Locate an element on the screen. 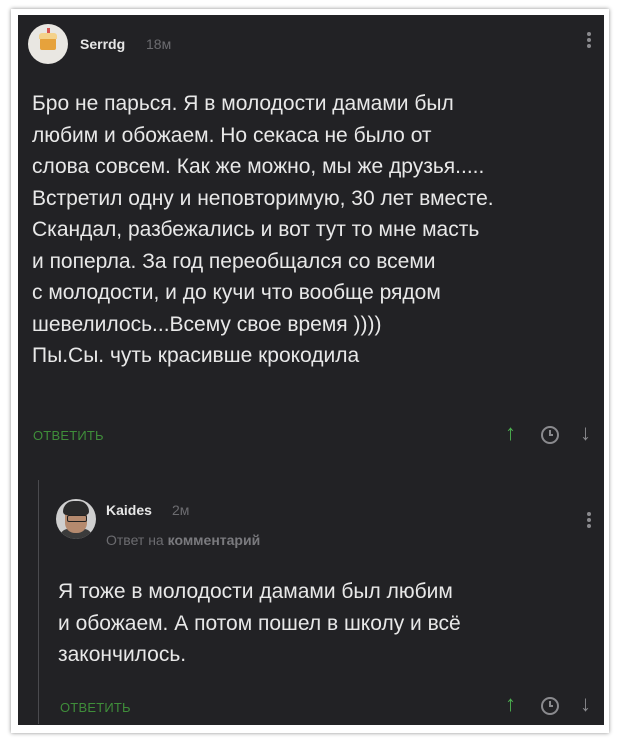  reply-downvote-icon: ↓ is located at coordinates (585, 704).